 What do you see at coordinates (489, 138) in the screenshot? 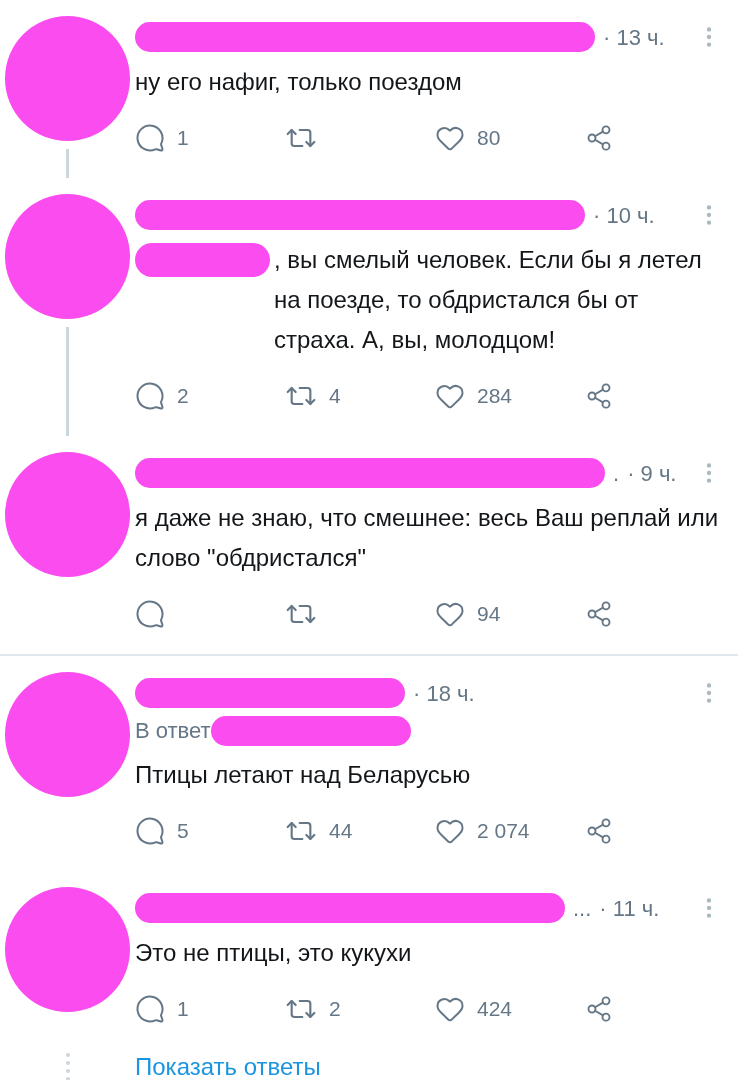
I see `like-count: 80` at bounding box center [489, 138].